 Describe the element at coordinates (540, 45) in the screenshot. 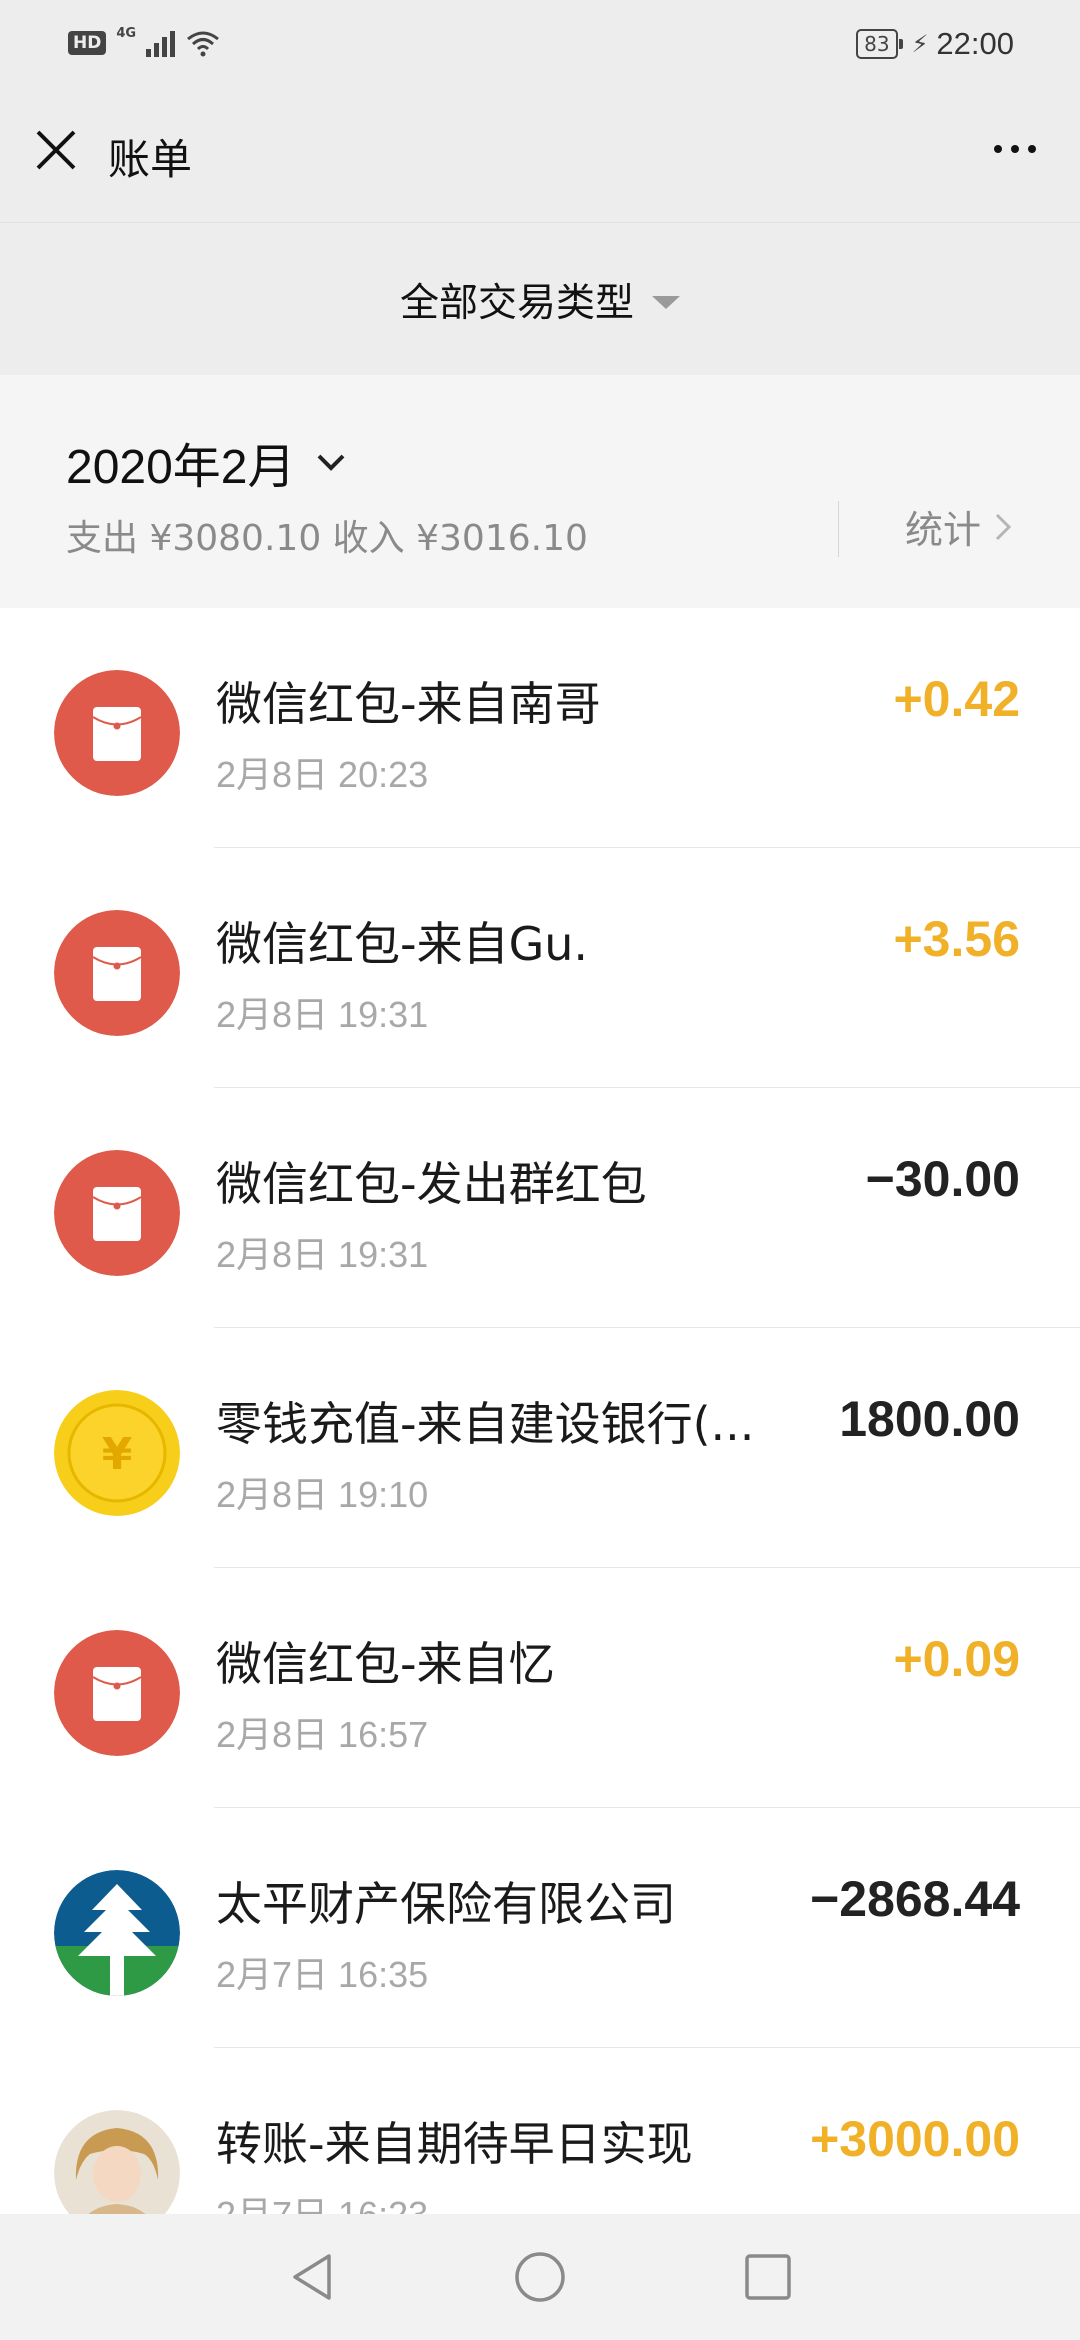

I see `status-bar: HD 4G 83 ⚡ 22:00` at that location.